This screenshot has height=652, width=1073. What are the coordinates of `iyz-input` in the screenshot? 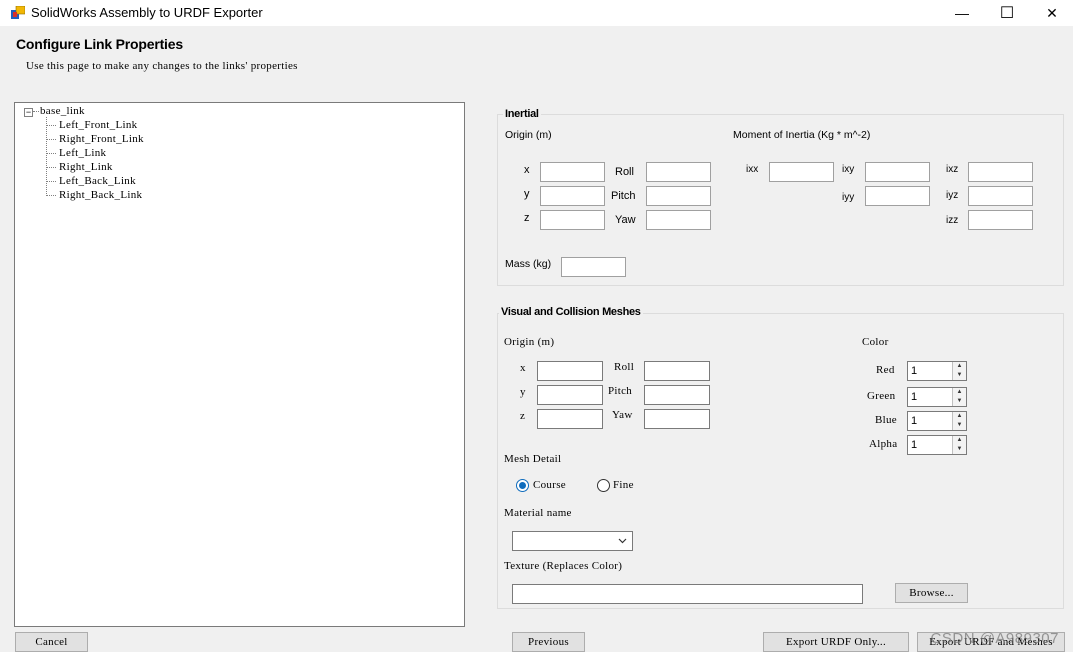 It's located at (1000, 196).